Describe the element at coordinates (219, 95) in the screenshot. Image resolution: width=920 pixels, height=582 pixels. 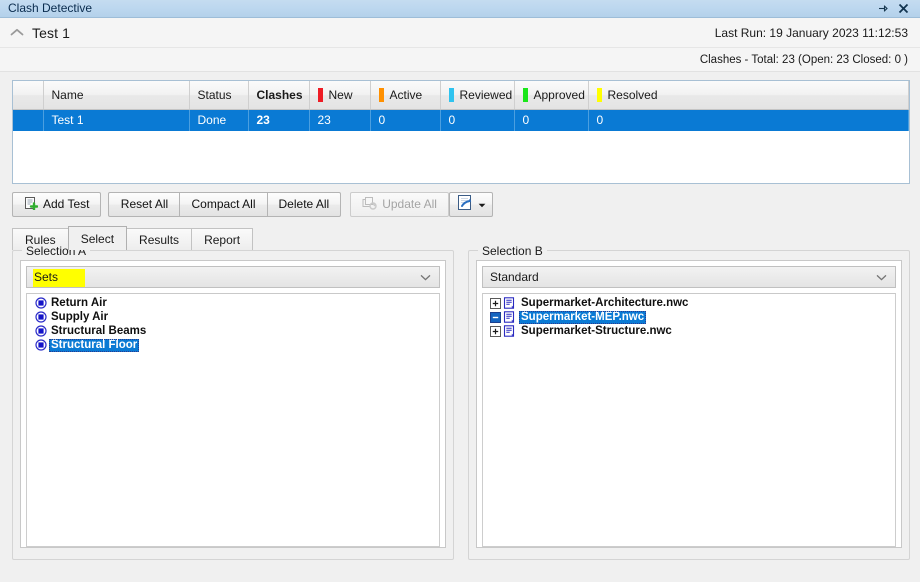
I see `tests-column-header: Status` at that location.